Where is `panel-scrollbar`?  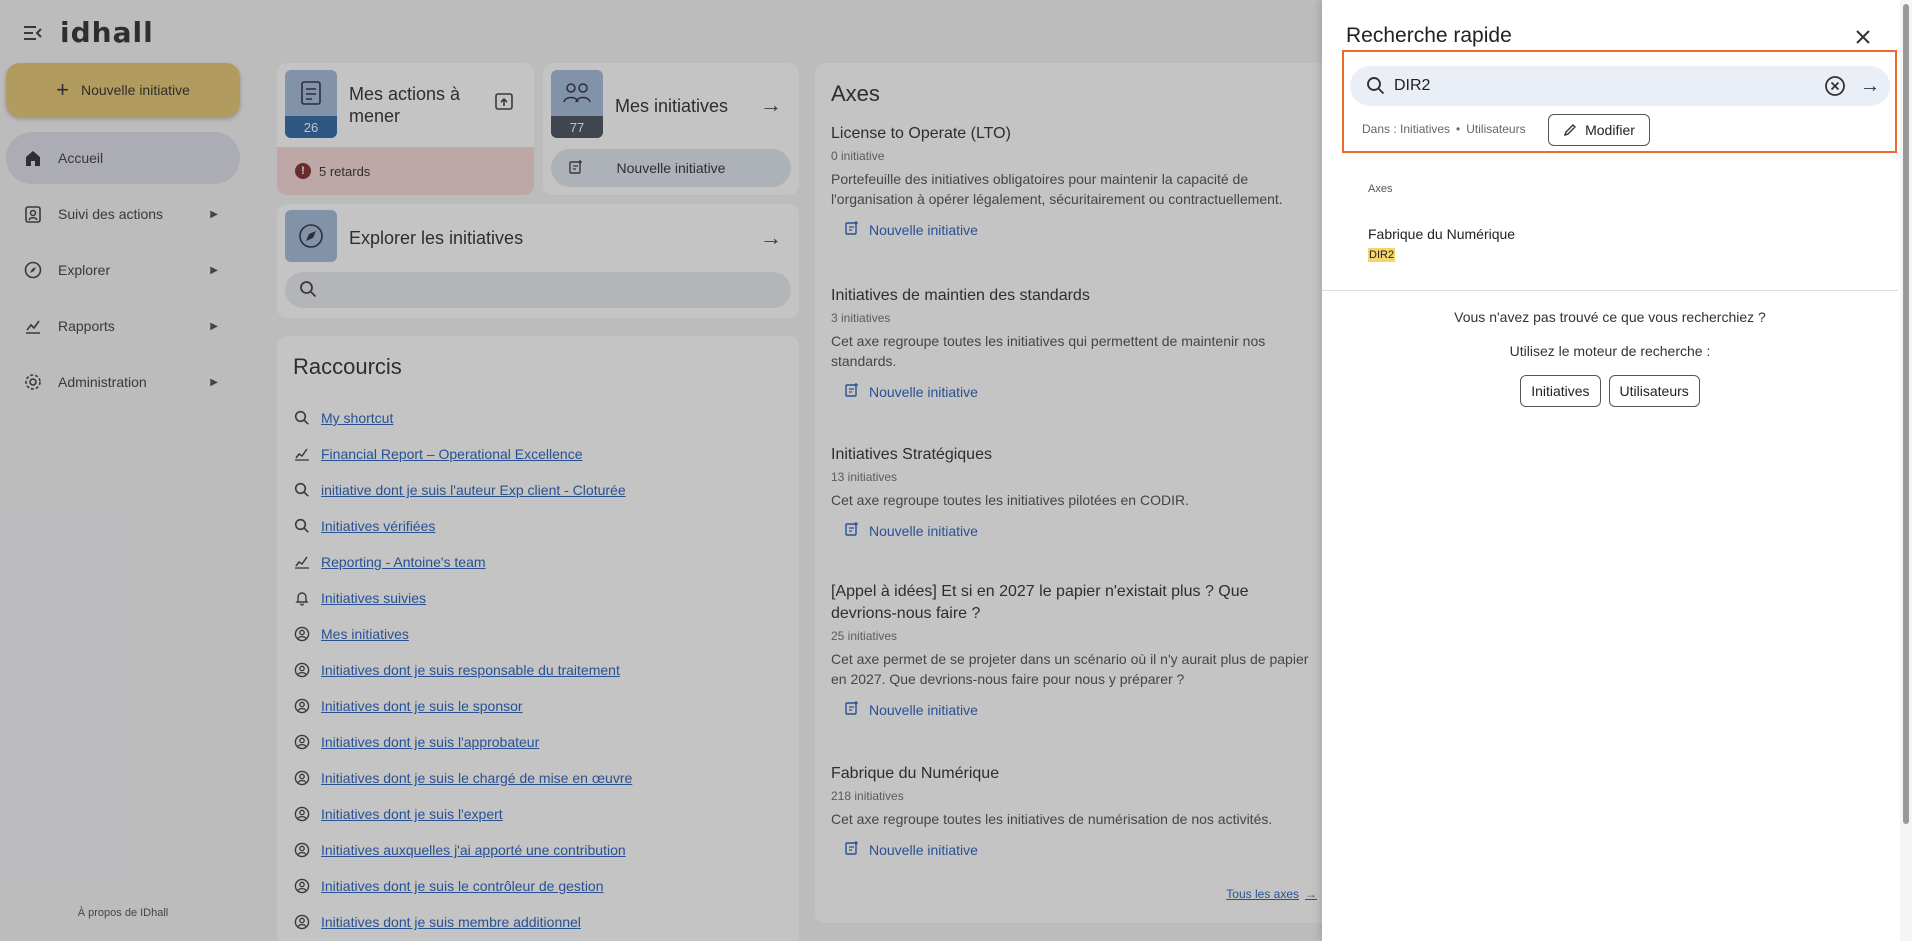 panel-scrollbar is located at coordinates (1906, 470).